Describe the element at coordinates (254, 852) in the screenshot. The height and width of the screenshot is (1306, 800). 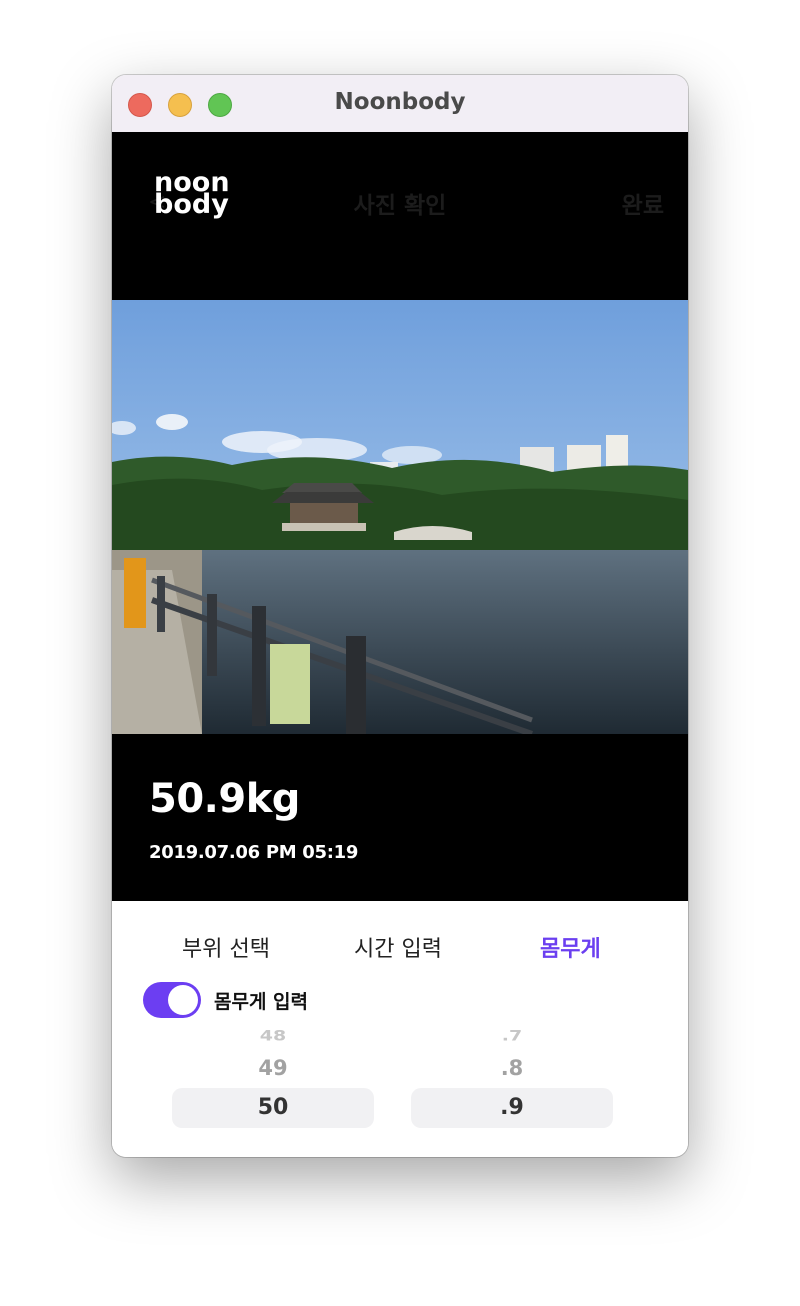
I see `photo-datetime: 2019.07.06 PM 05:19` at that location.